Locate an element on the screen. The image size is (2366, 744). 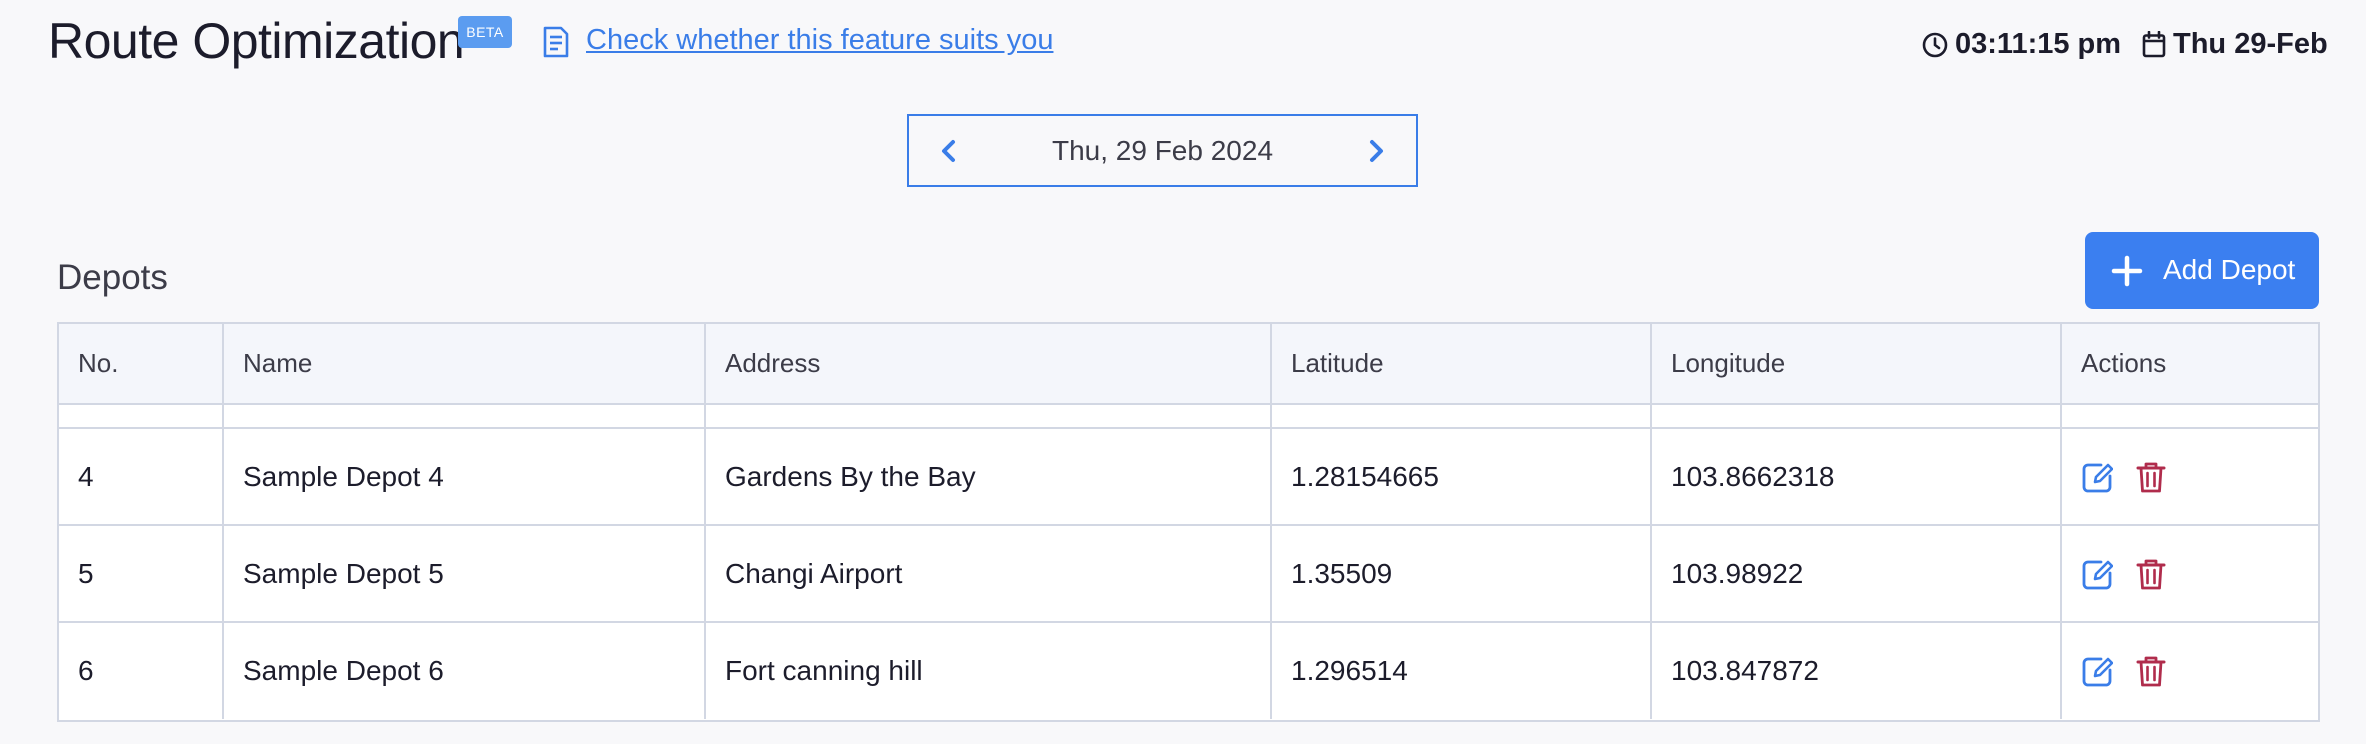
date-navigator: Thu, 29 Feb 2024 is located at coordinates (1162, 150).